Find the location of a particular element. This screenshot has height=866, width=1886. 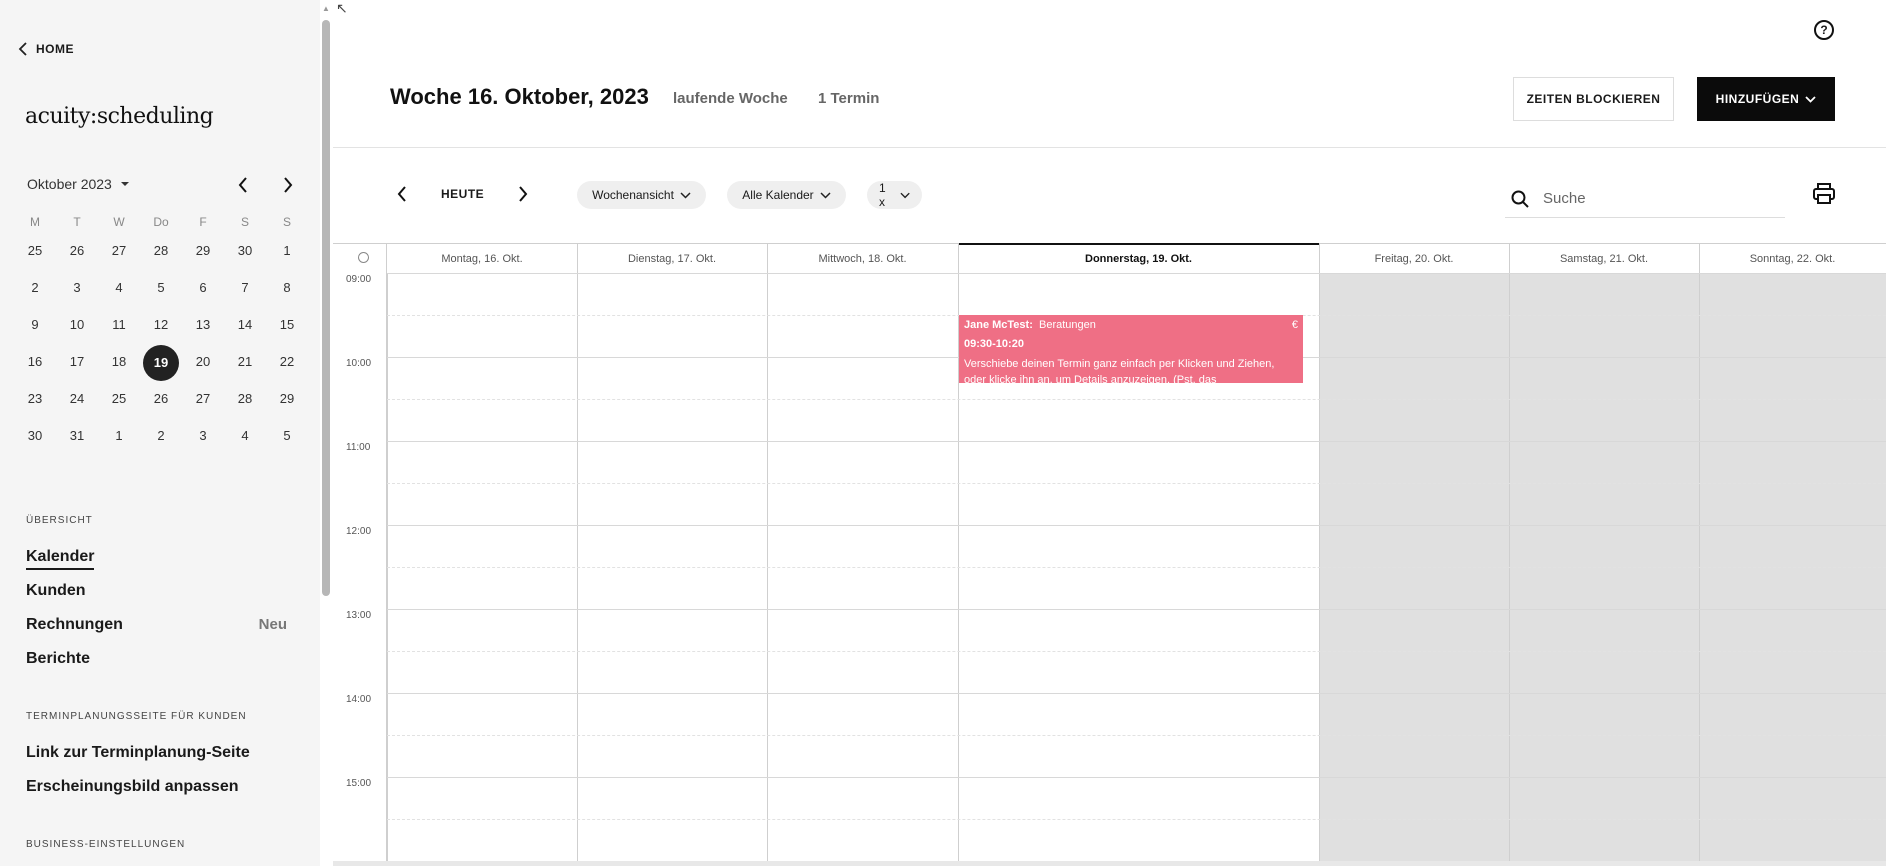

mini-calendar-prev-button is located at coordinates (243, 185).